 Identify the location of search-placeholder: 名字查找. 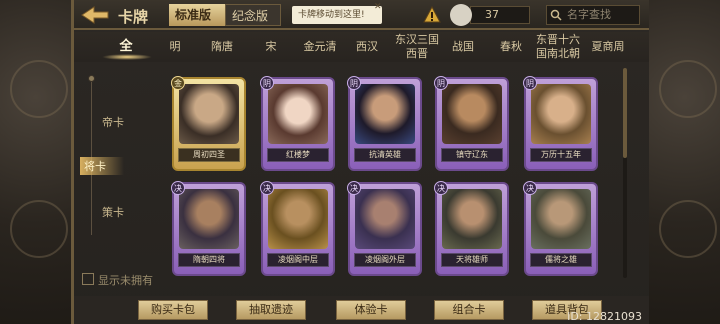
(589, 14).